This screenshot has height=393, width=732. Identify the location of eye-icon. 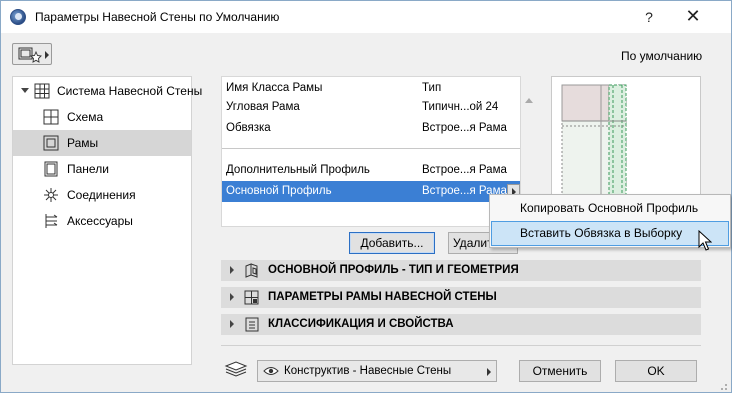
(271, 371).